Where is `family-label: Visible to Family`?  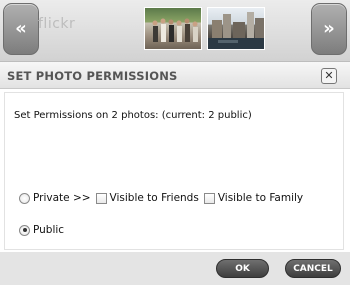 family-label: Visible to Family is located at coordinates (260, 198).